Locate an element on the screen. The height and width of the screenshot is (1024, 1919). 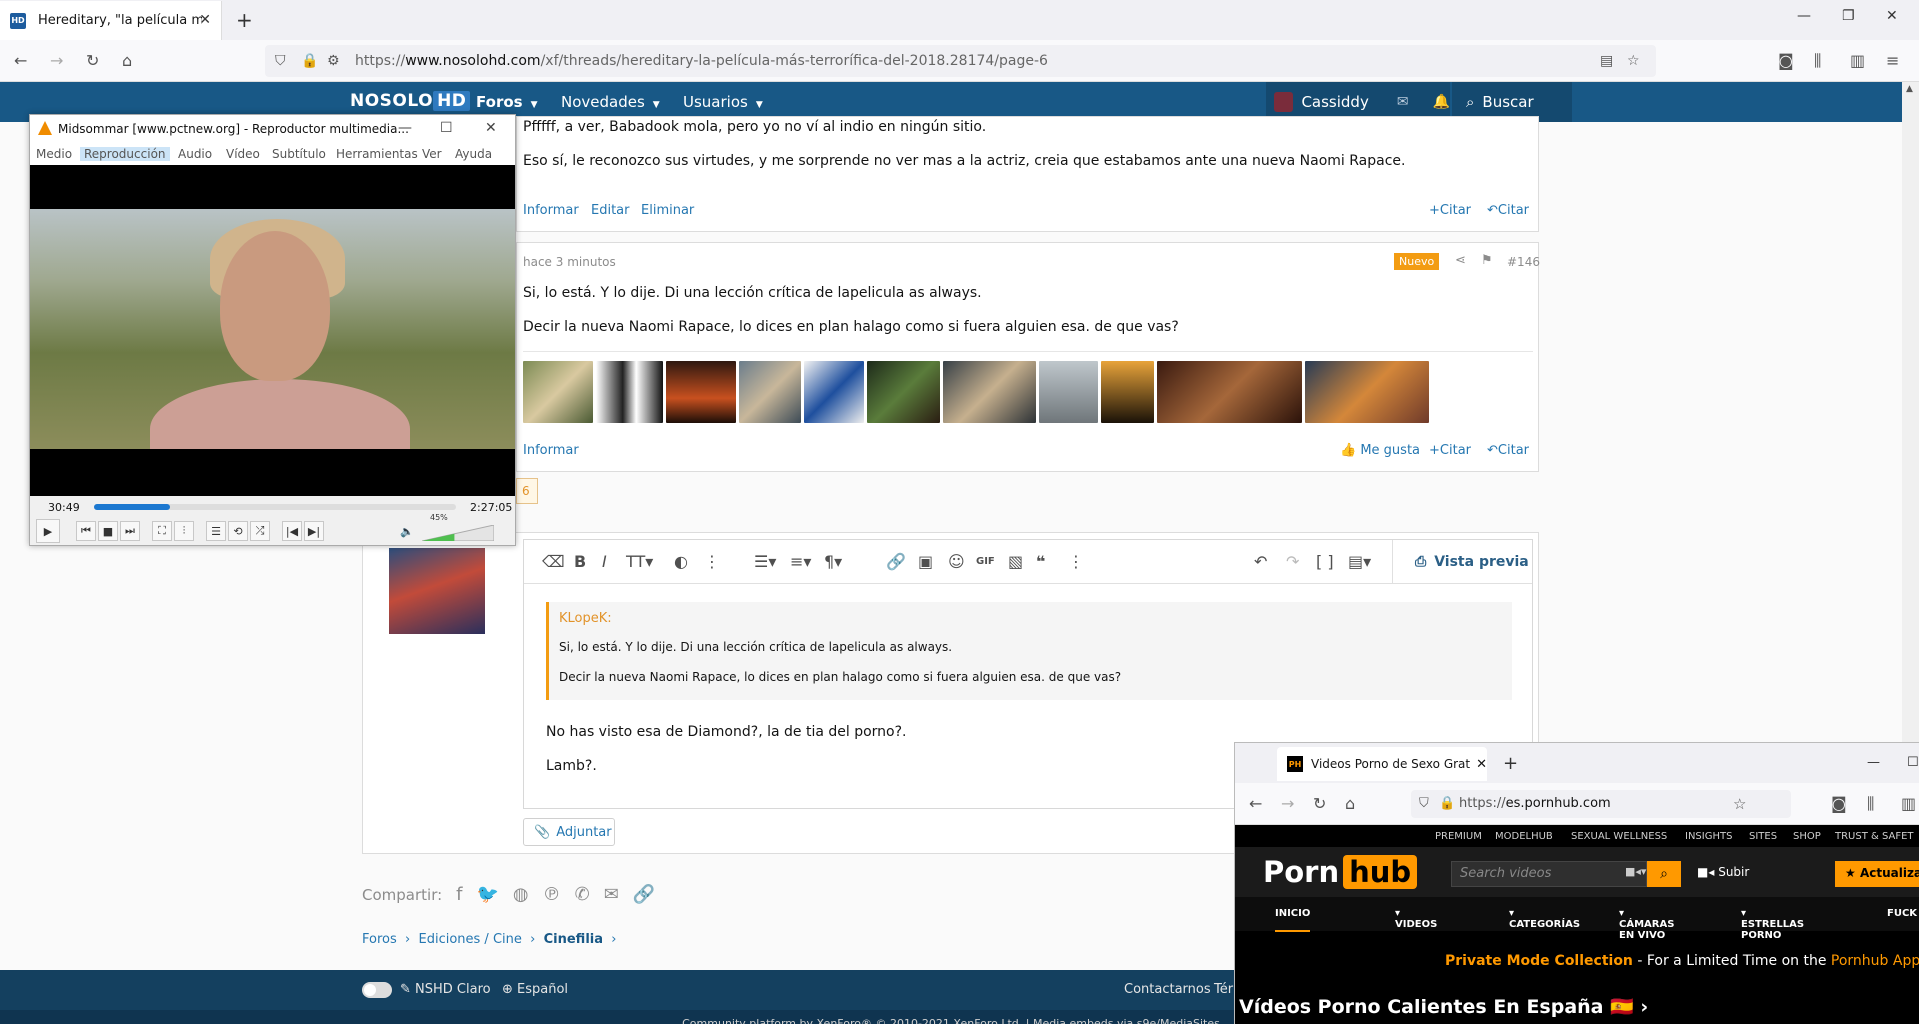
redo-icon: ↷ is located at coordinates (1292, 561).